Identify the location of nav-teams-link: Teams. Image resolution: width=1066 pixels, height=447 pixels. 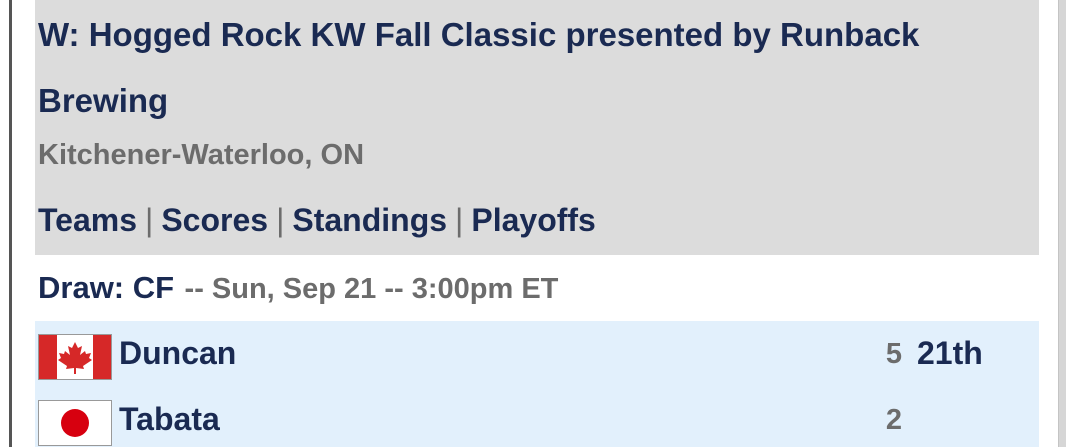
(87, 220).